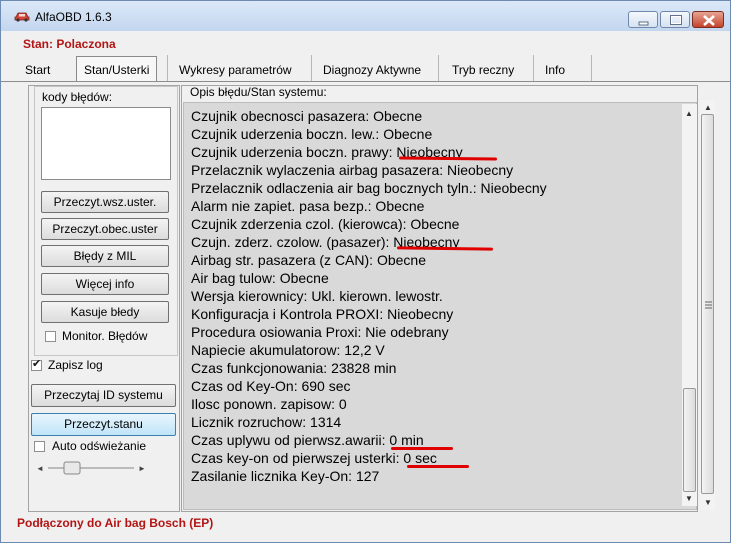 The height and width of the screenshot is (543, 731). Describe the element at coordinates (308, 206) in the screenshot. I see `state-line: Alarm nie zapiet. pasa bezp.: Obecne` at that location.